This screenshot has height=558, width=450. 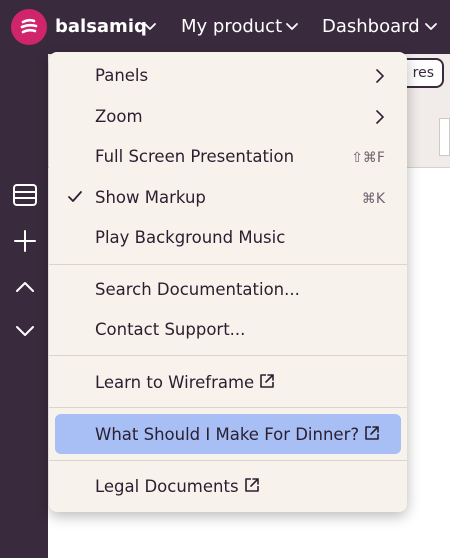 I want to click on menu-item-label: Full Screen Presentation, so click(x=195, y=156).